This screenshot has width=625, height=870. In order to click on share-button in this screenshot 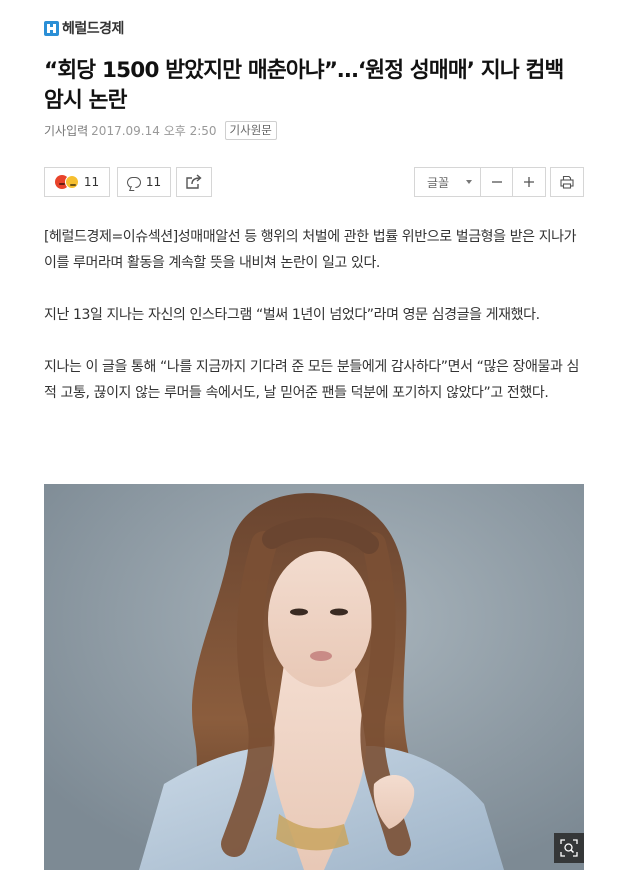, I will do `click(194, 182)`.